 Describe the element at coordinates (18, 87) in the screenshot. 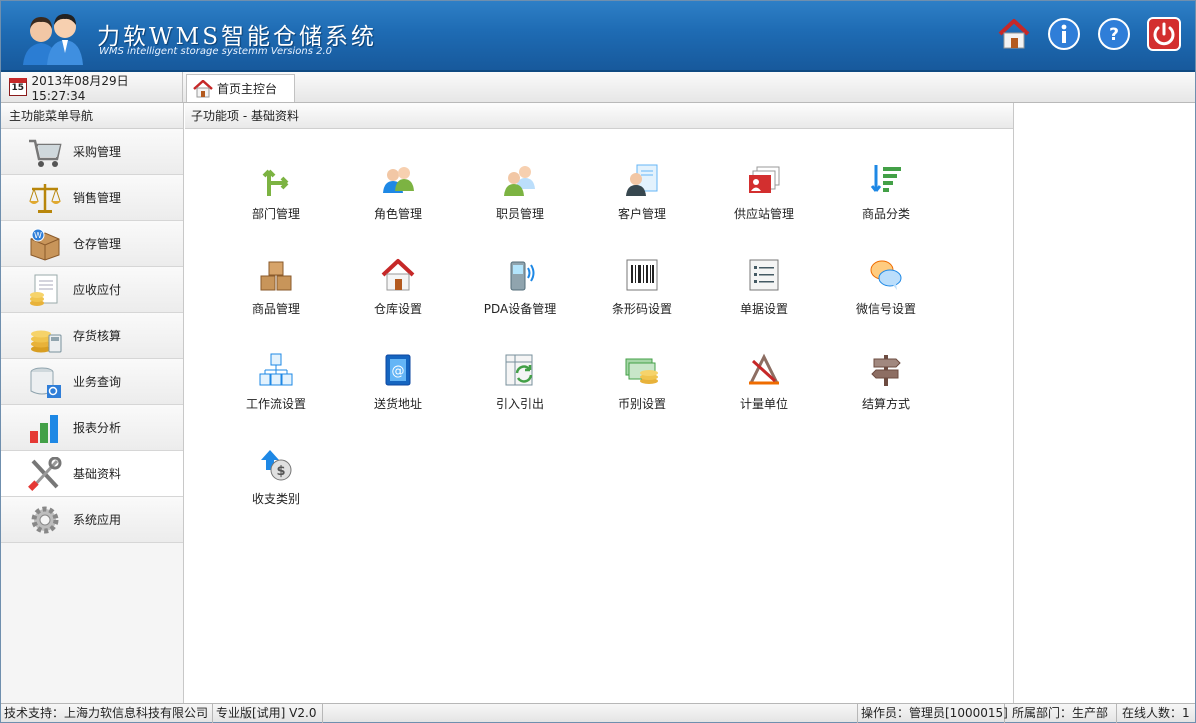

I see `calendar-icon: 15` at that location.